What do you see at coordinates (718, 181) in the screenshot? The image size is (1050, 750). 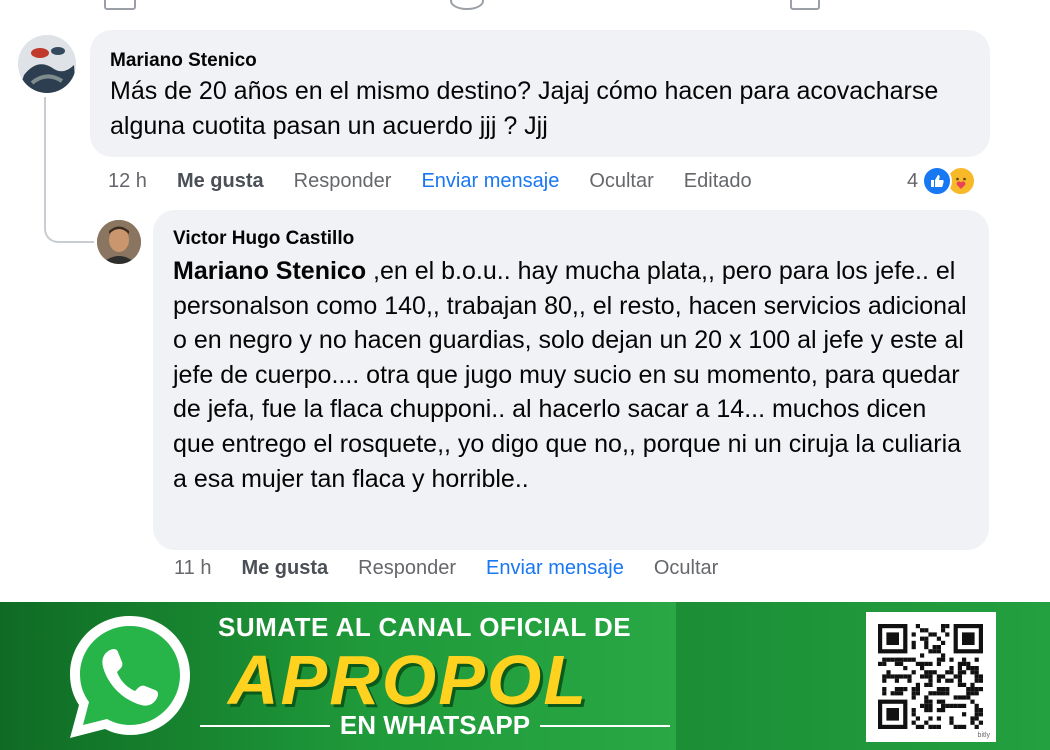 I see `edited-label: Editado` at bounding box center [718, 181].